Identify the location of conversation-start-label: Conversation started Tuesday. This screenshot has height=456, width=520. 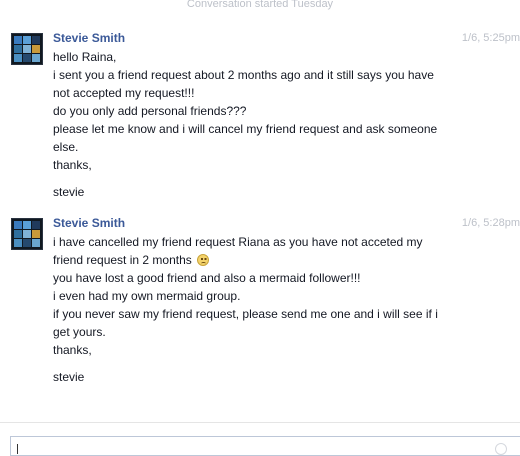
(260, 5).